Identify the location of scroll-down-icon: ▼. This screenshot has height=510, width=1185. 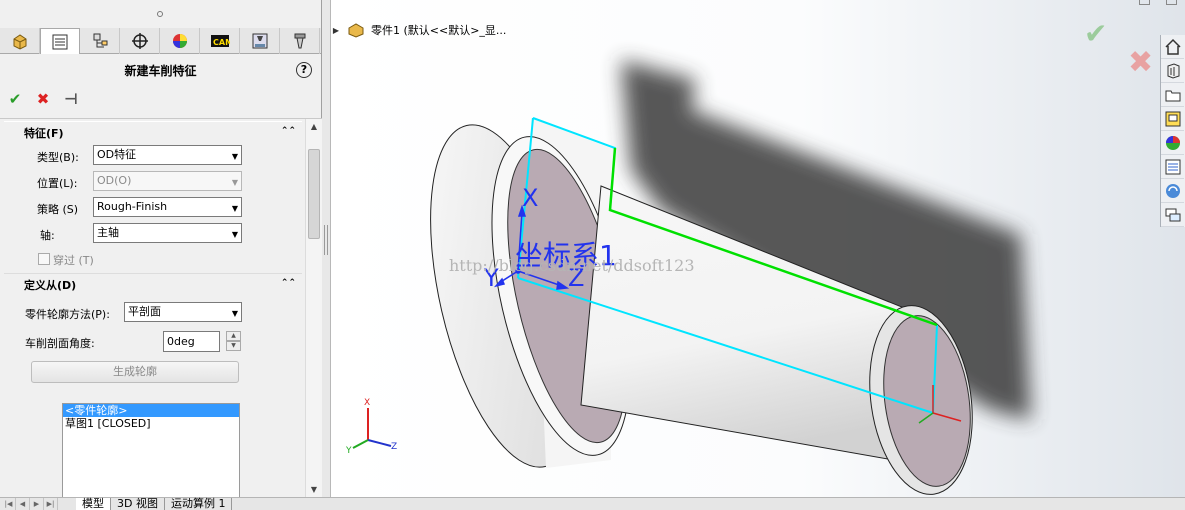
(314, 490).